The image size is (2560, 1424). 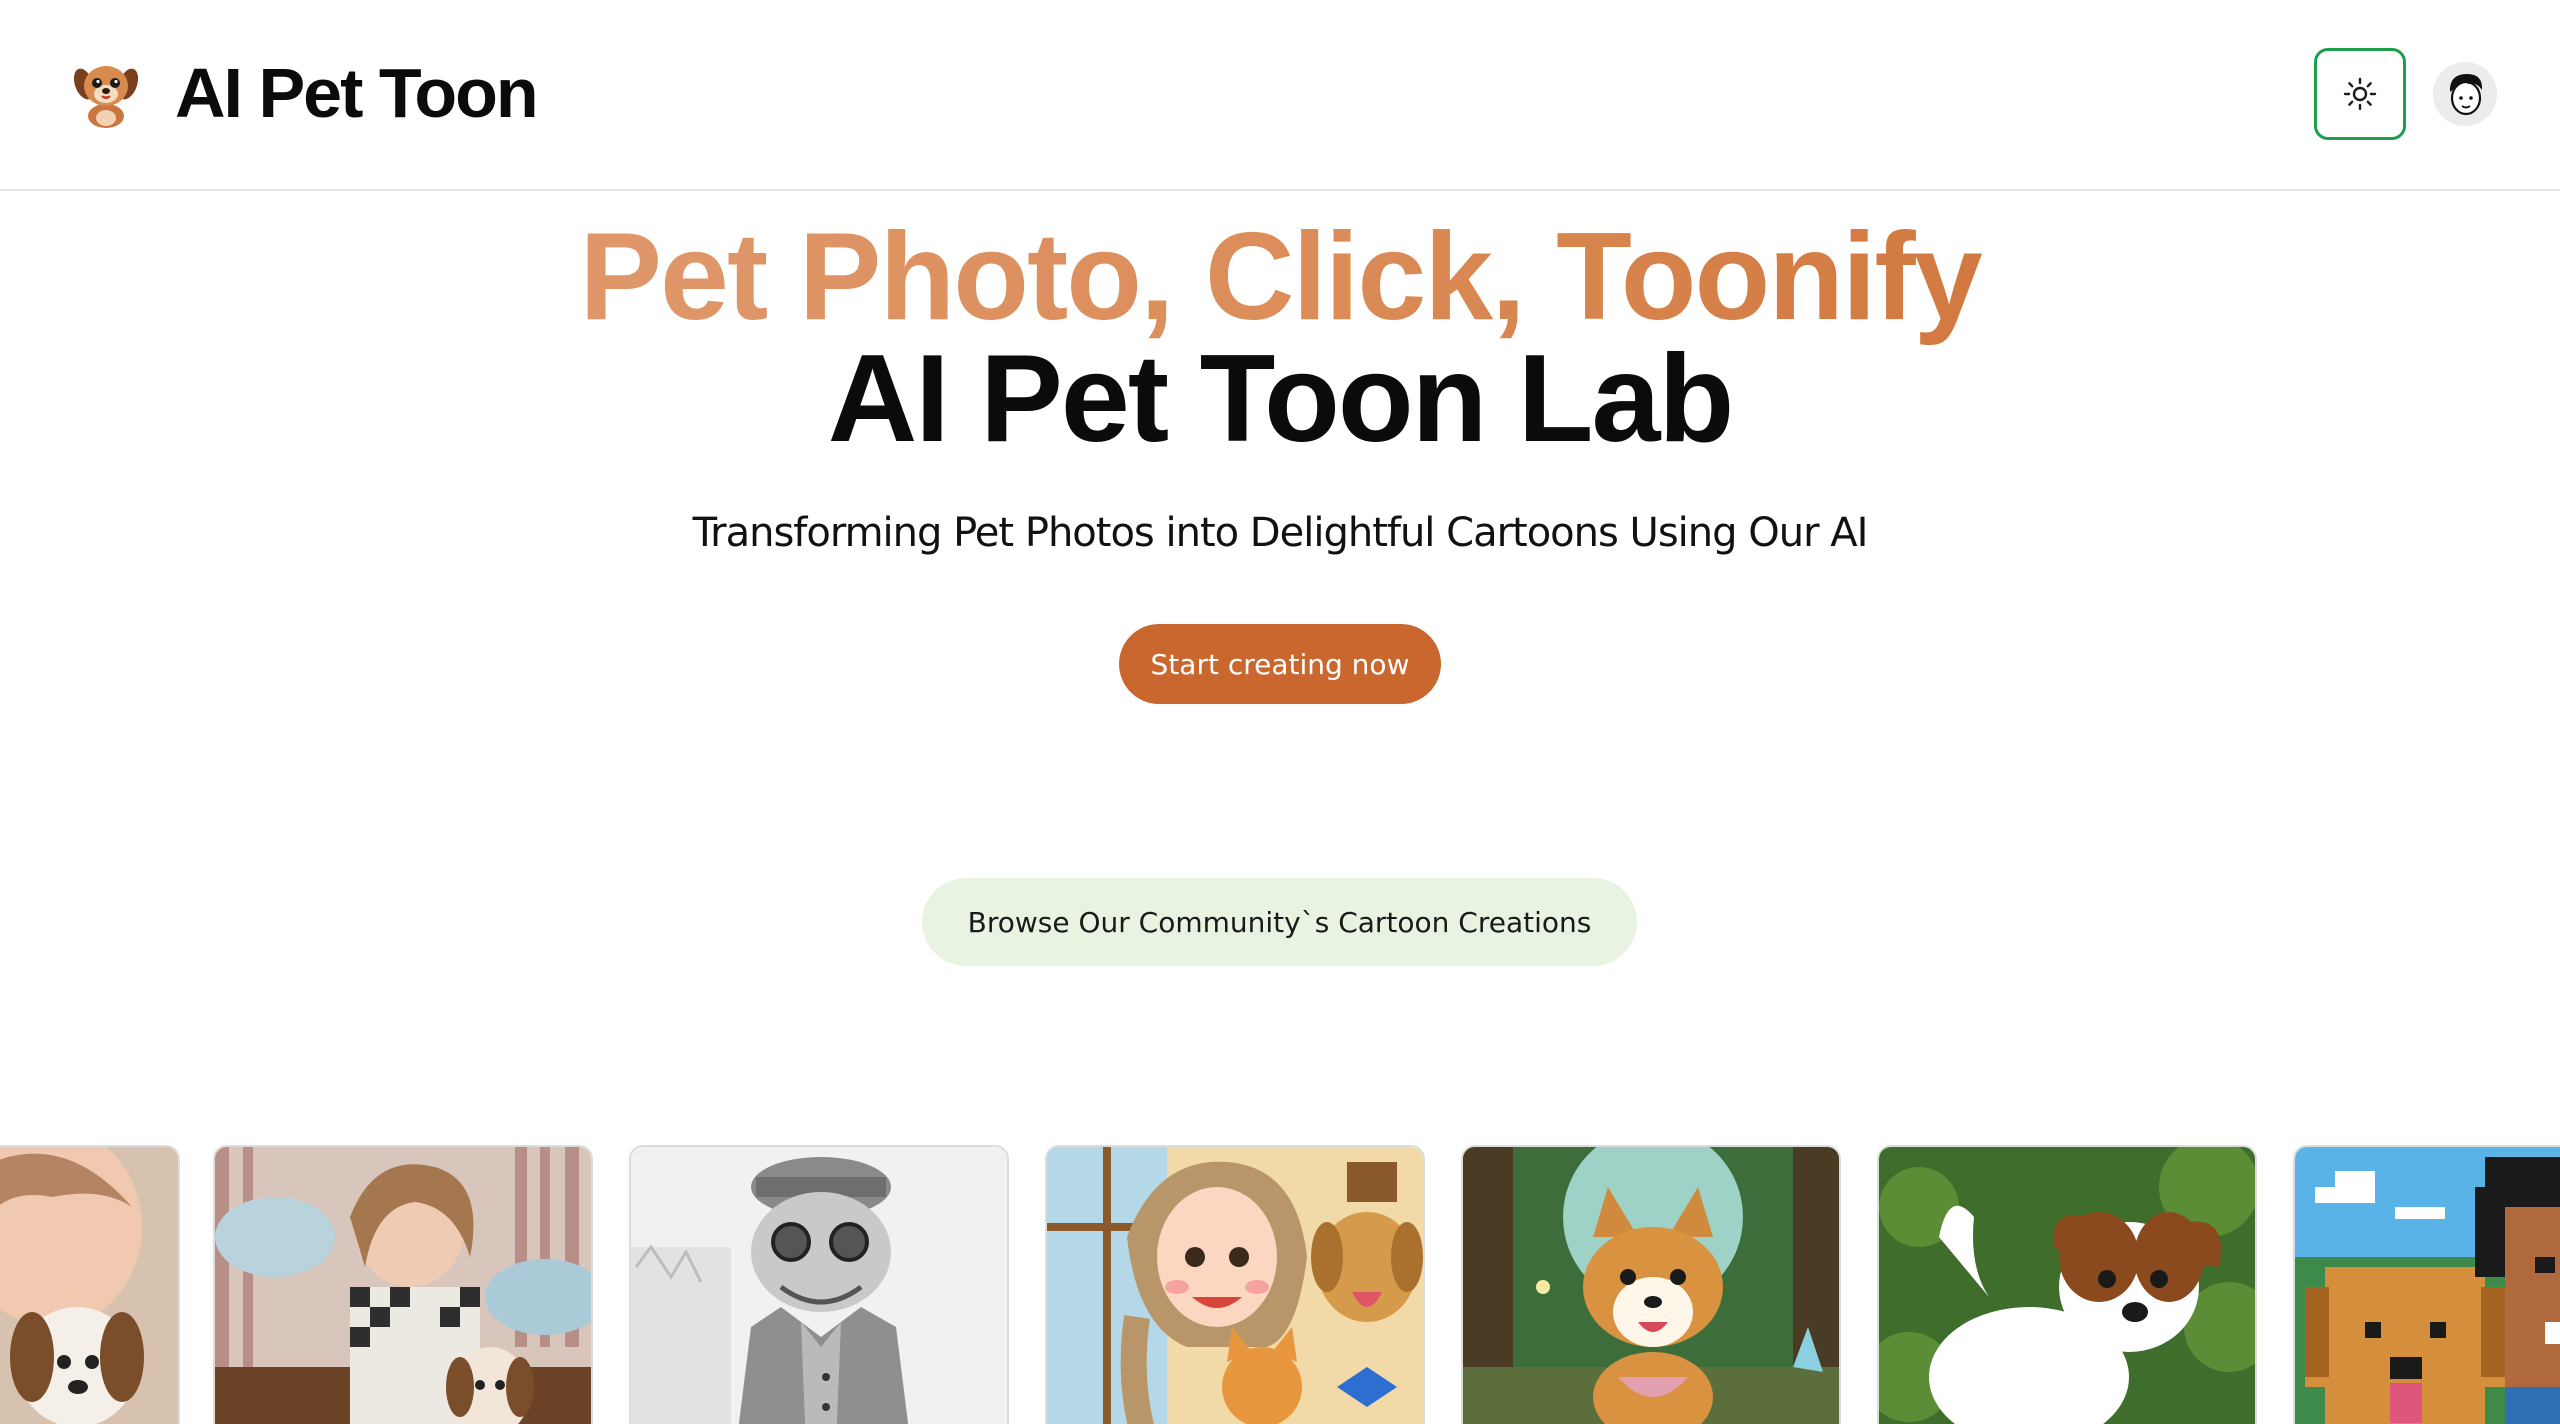 What do you see at coordinates (2465, 94) in the screenshot?
I see `user-avatar-icon` at bounding box center [2465, 94].